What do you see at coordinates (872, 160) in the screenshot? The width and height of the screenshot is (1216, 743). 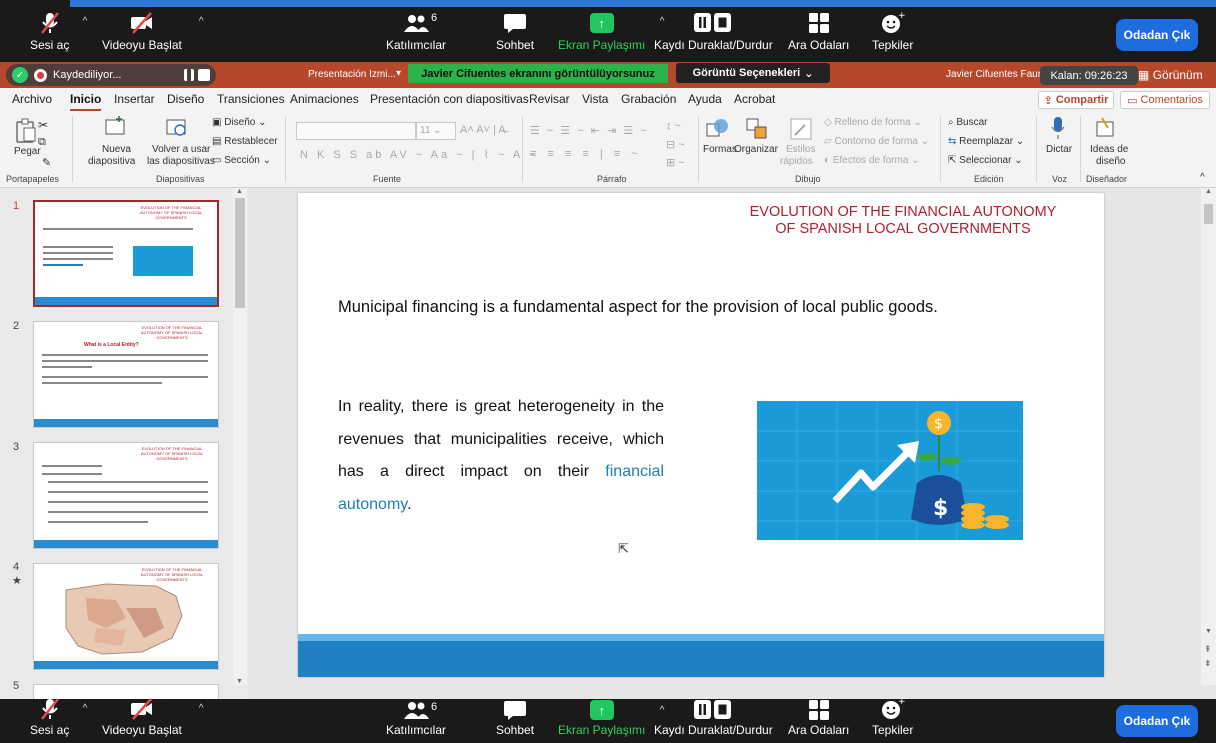 I see `shape-effects-button: ◐ Efectos de forma ⌄` at bounding box center [872, 160].